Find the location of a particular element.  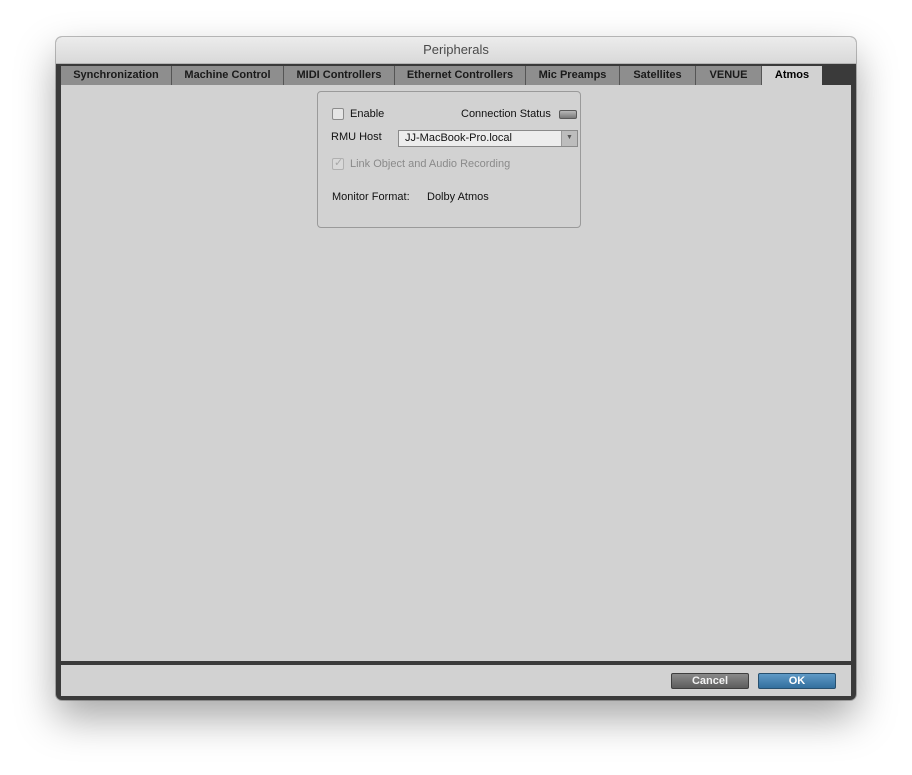

tab-machine-control: Machine Control is located at coordinates (228, 75).